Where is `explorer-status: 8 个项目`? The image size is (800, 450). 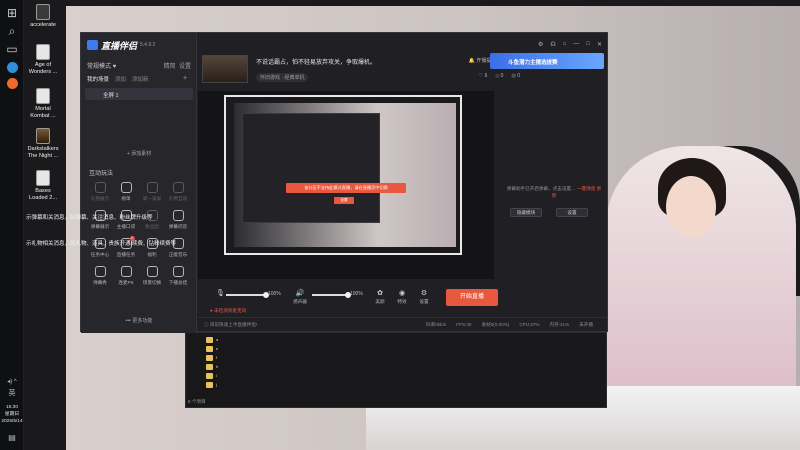
explorer-status: 8 个项目 is located at coordinates (197, 401).